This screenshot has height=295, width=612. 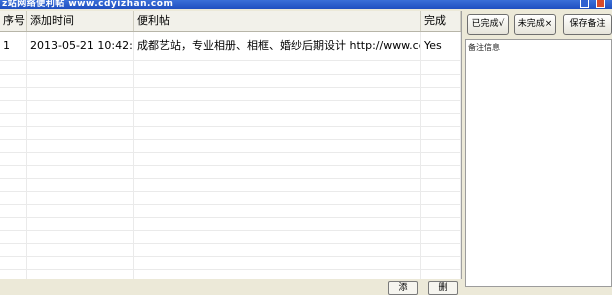 What do you see at coordinates (587, 24) in the screenshot?
I see `save-notes-button: 保存备注` at bounding box center [587, 24].